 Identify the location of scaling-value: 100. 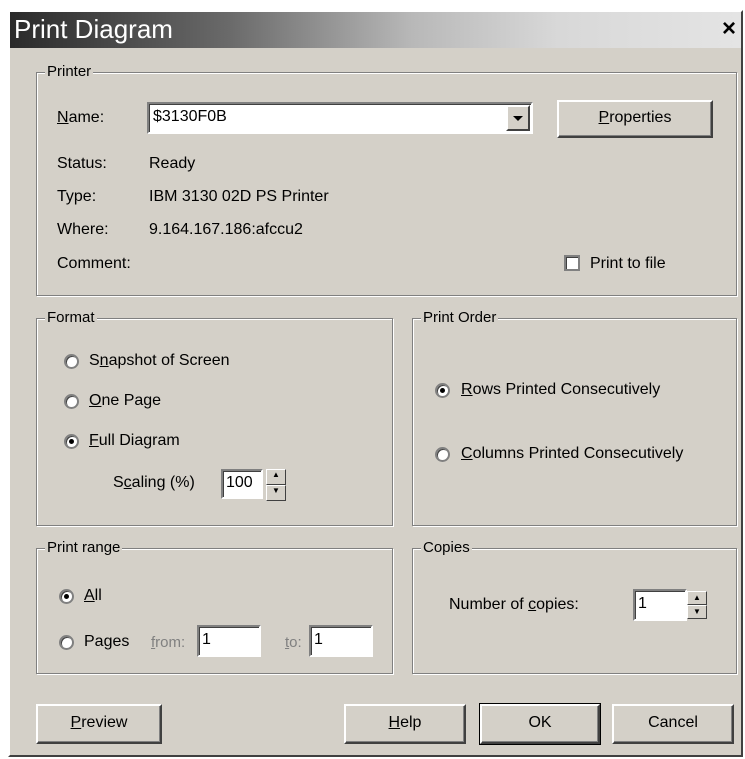
(239, 482).